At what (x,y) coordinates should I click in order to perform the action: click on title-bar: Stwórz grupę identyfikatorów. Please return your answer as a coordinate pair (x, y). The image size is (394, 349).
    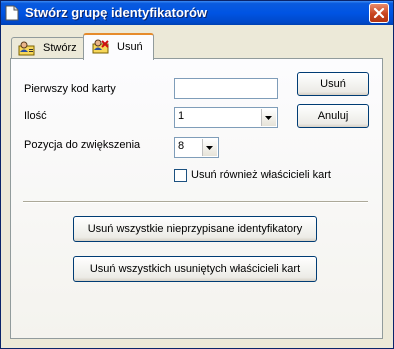
    Looking at the image, I should click on (197, 13).